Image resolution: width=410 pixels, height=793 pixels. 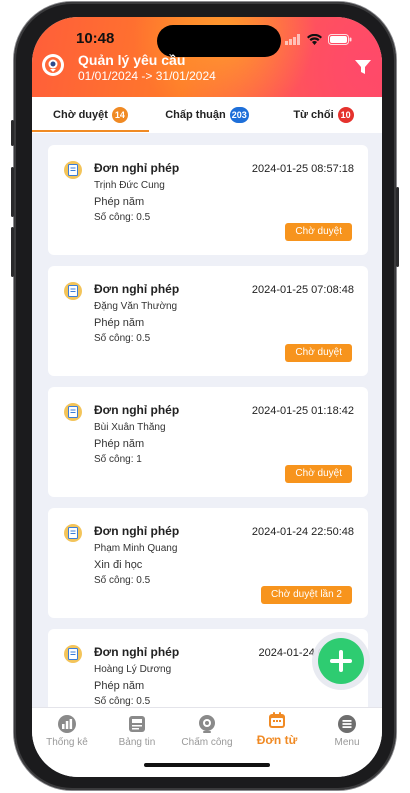 What do you see at coordinates (293, 41) in the screenshot?
I see `signal-icon` at bounding box center [293, 41].